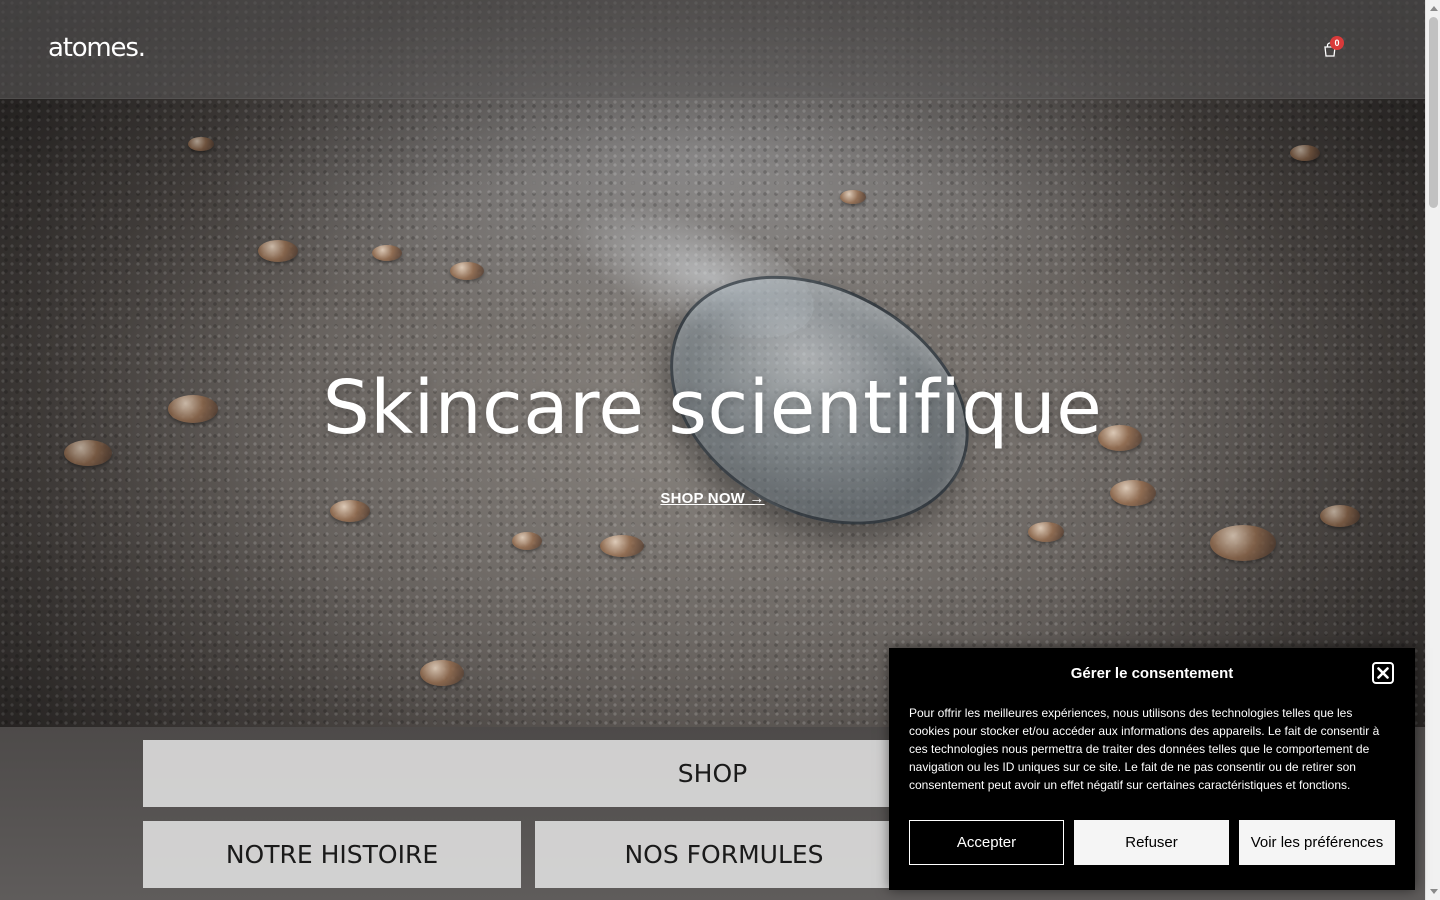  I want to click on page-scrollbar, so click(1432, 450).